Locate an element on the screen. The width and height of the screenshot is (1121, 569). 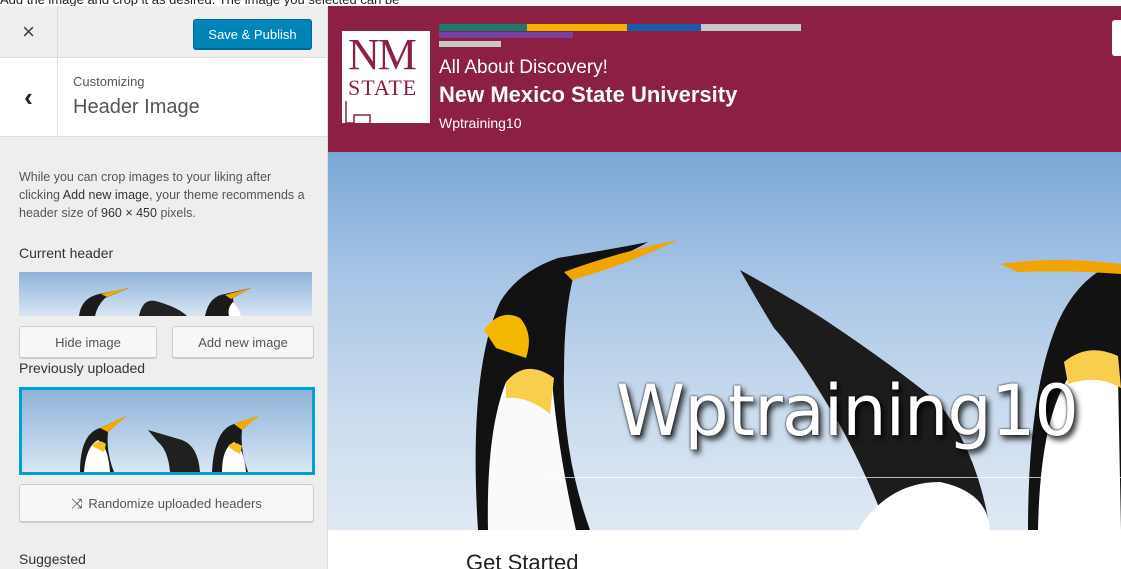
color-bar-purple is located at coordinates (506, 35).